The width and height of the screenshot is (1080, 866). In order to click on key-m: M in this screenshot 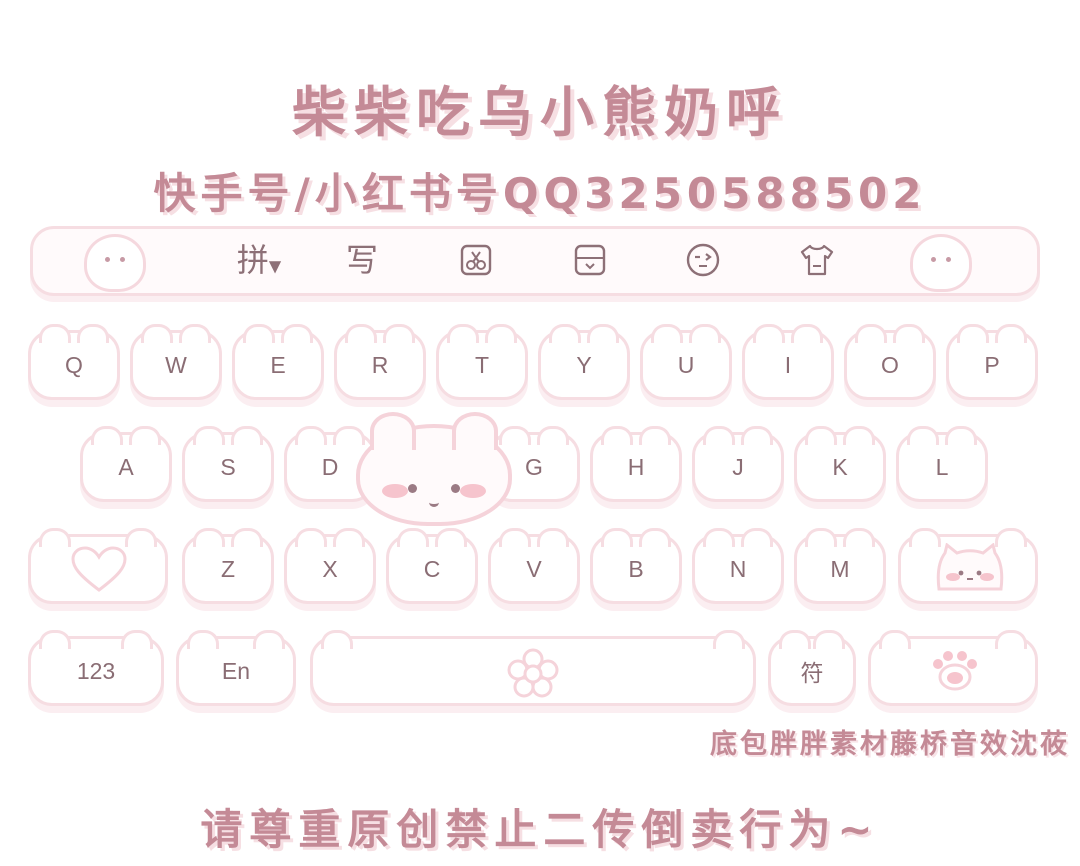, I will do `click(840, 566)`.